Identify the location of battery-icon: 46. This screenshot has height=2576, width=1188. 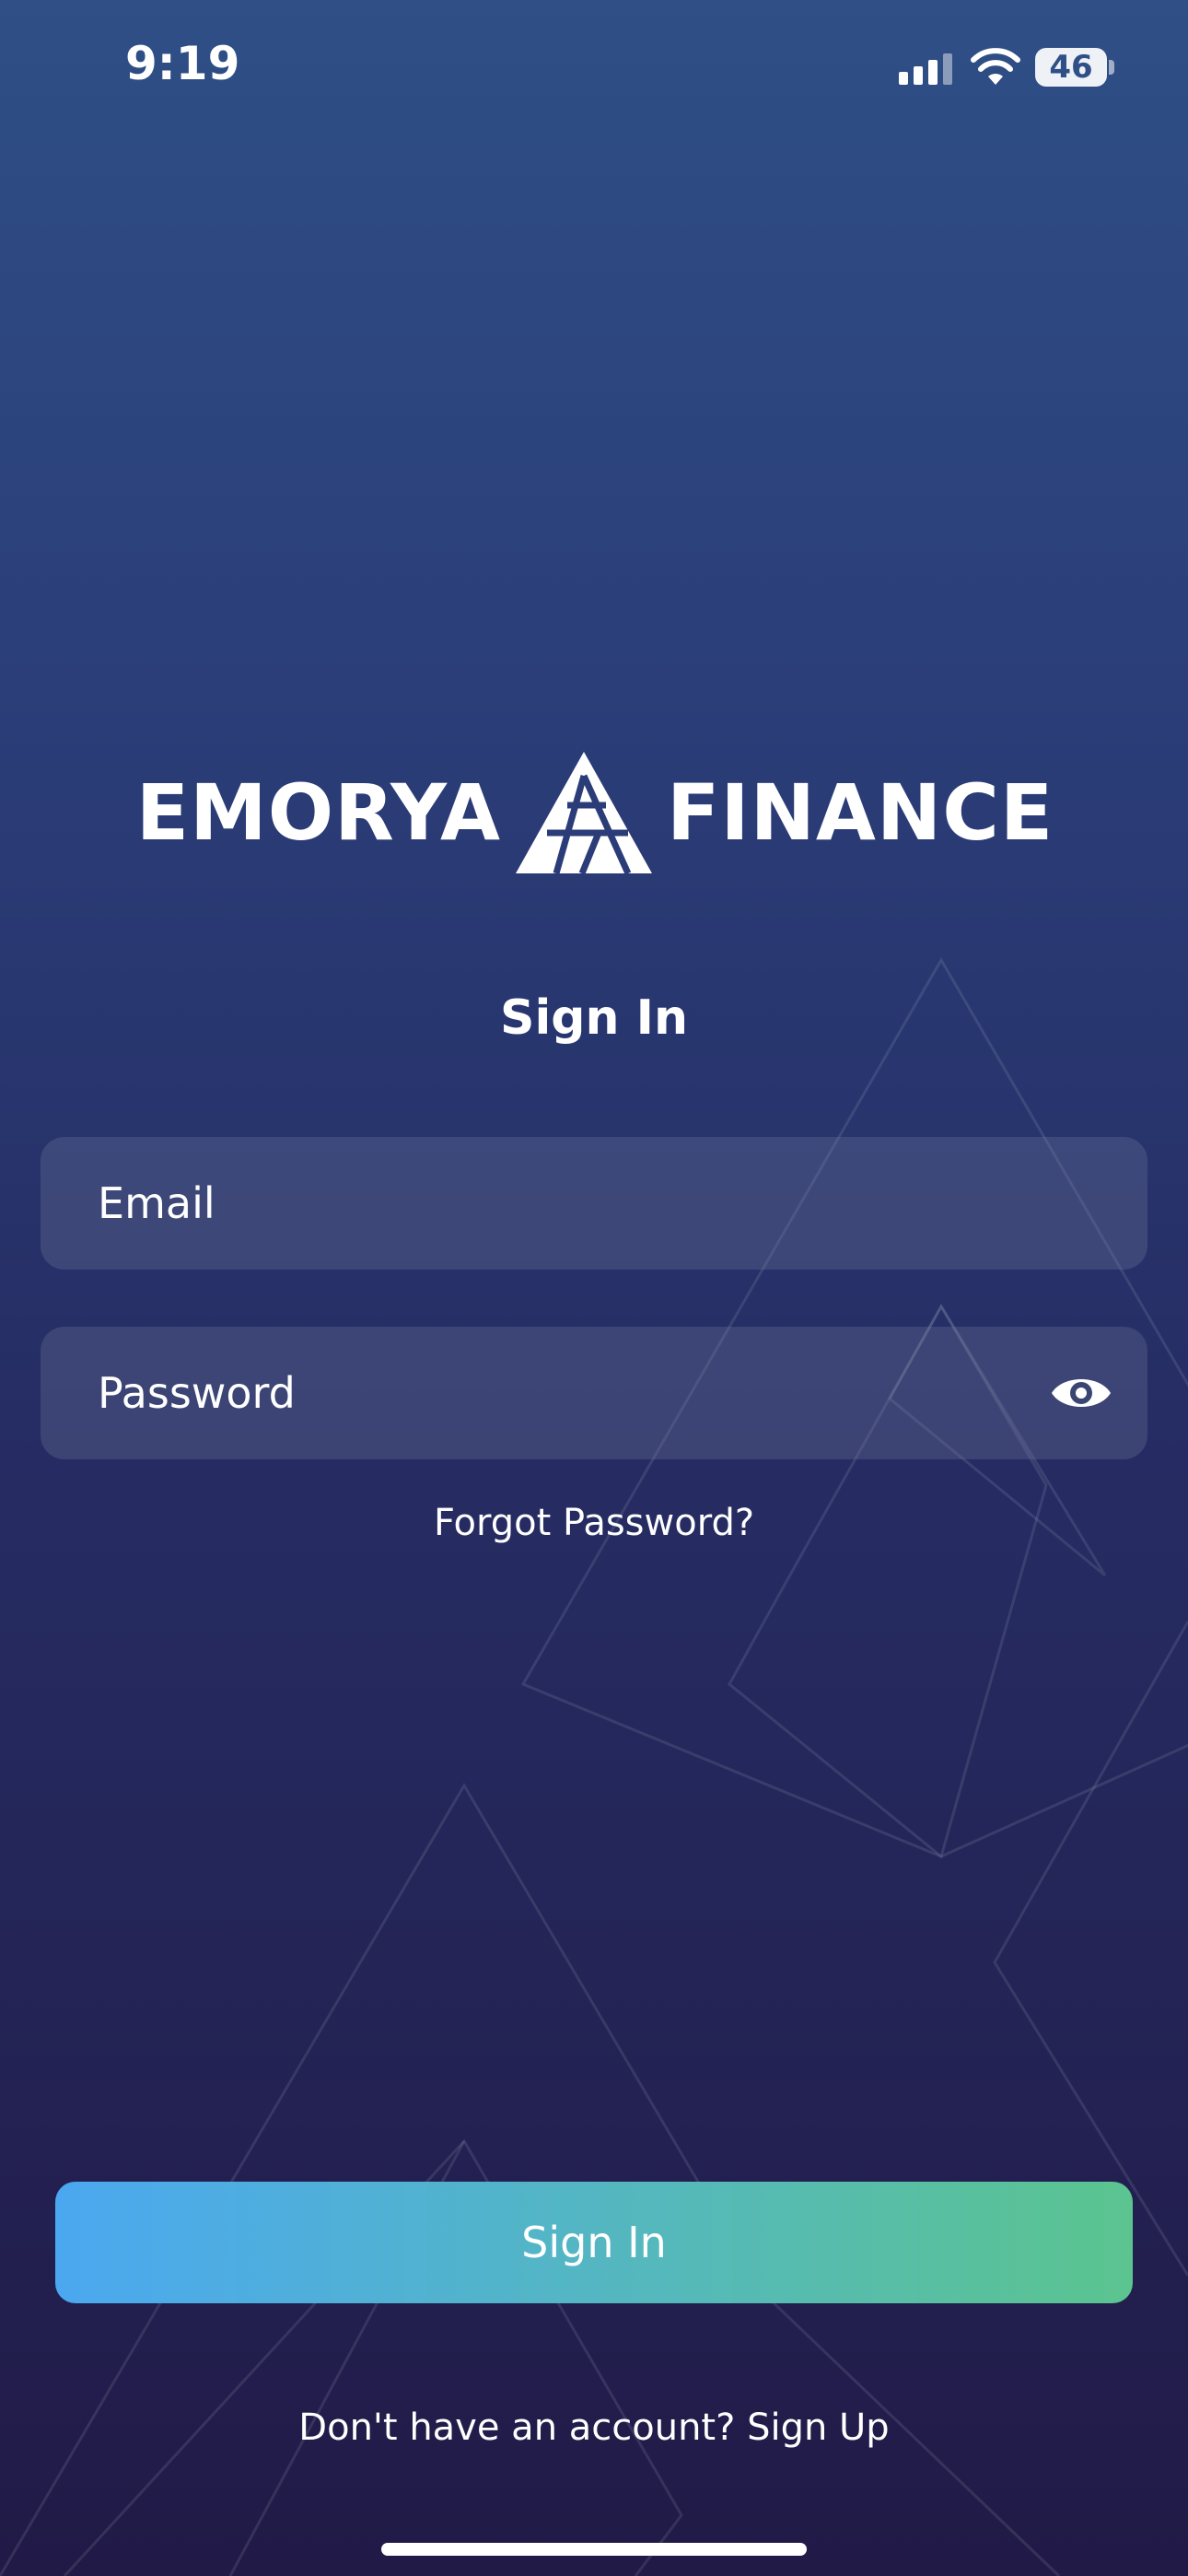
(1074, 67).